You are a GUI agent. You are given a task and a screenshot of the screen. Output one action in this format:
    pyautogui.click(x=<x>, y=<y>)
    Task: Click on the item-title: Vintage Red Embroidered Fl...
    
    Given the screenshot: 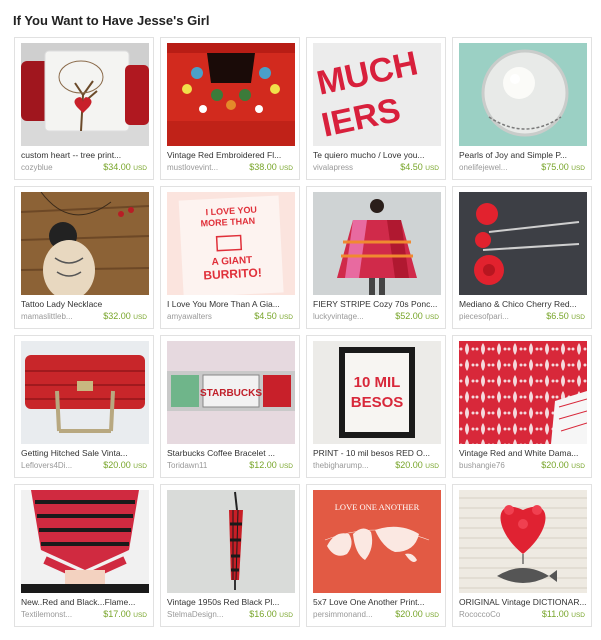 What is the action you would take?
    pyautogui.click(x=231, y=155)
    